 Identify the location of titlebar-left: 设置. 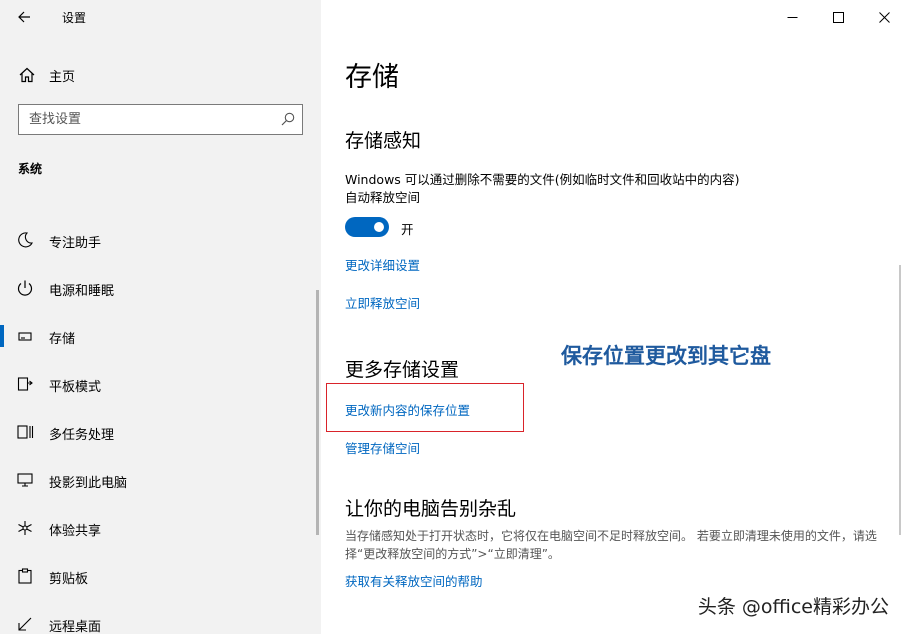
(160, 17).